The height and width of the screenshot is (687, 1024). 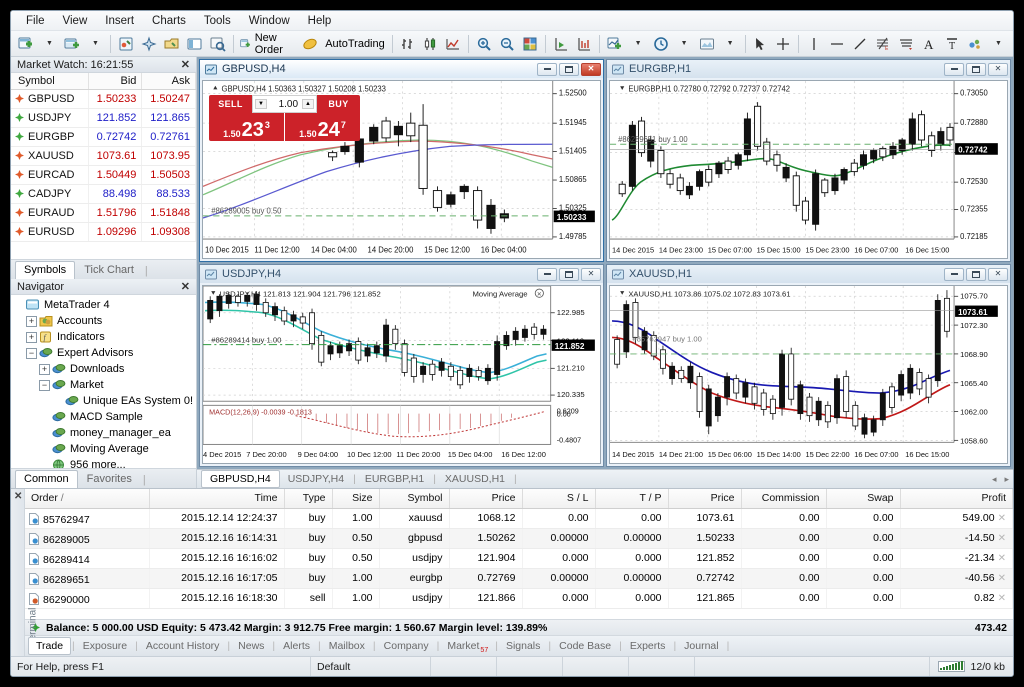 I want to click on tab-tick-chart: Tick Chart, so click(x=109, y=270).